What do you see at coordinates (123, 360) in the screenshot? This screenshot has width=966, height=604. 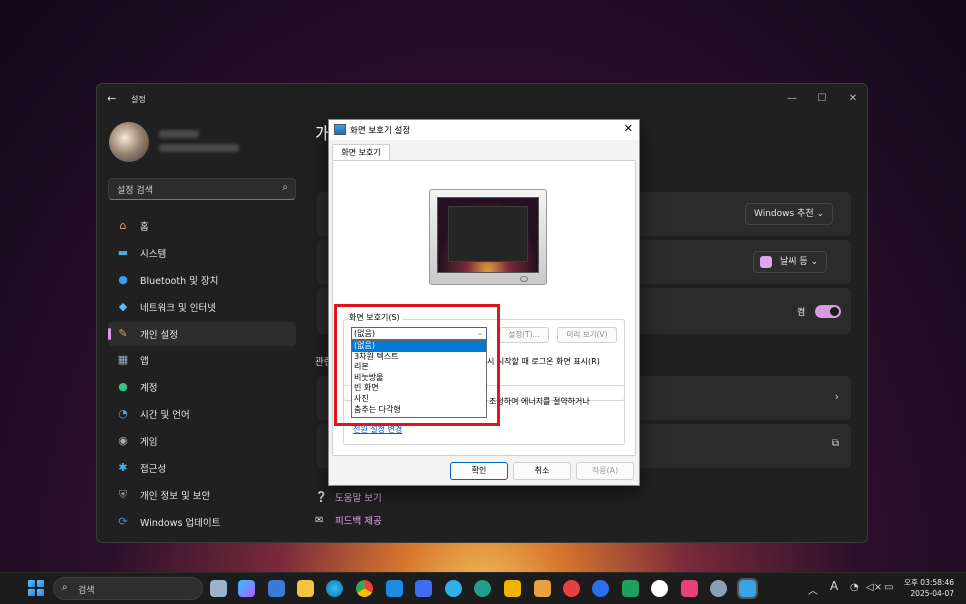 I see `apps-icon: ▦` at bounding box center [123, 360].